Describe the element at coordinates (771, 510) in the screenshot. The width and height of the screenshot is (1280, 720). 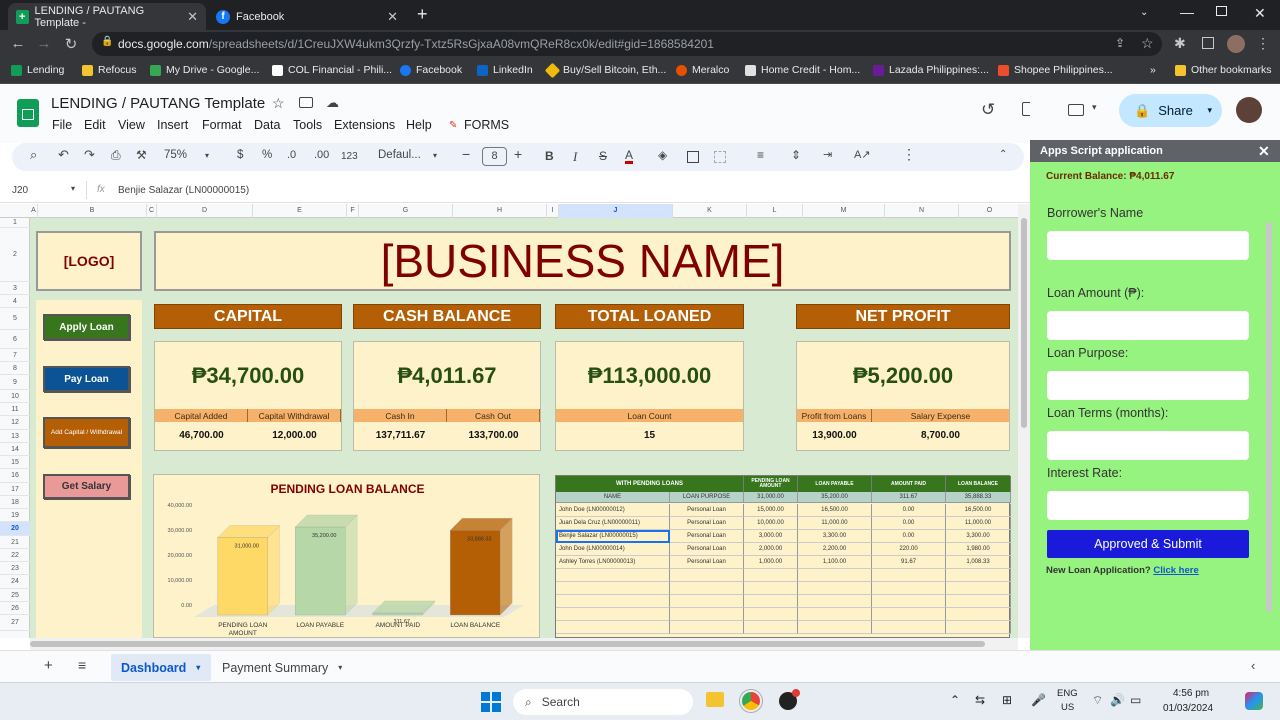
I see `table-cell: 15,000.00` at that location.